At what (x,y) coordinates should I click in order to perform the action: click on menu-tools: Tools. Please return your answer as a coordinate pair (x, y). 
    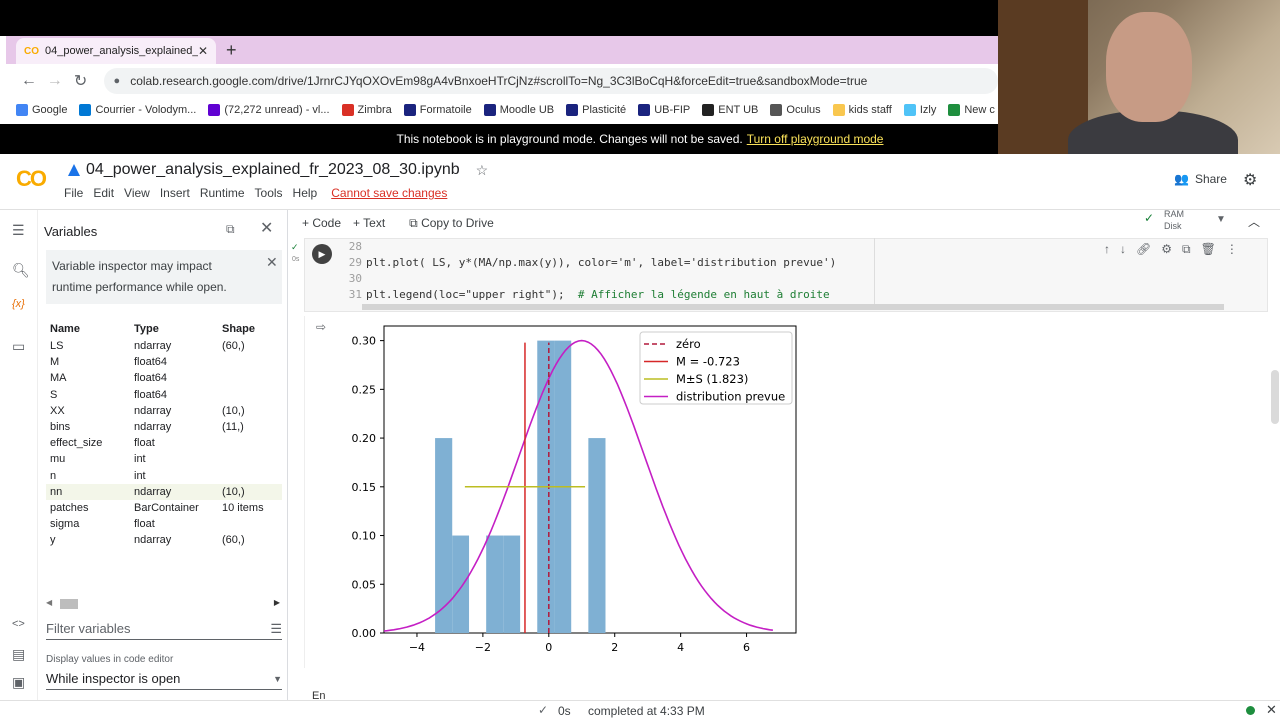
    Looking at the image, I should click on (269, 193).